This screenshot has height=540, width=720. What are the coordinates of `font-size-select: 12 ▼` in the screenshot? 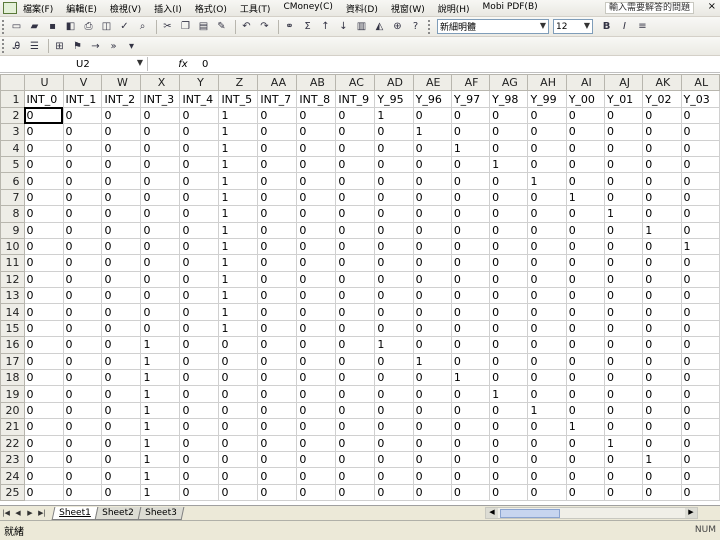 It's located at (573, 26).